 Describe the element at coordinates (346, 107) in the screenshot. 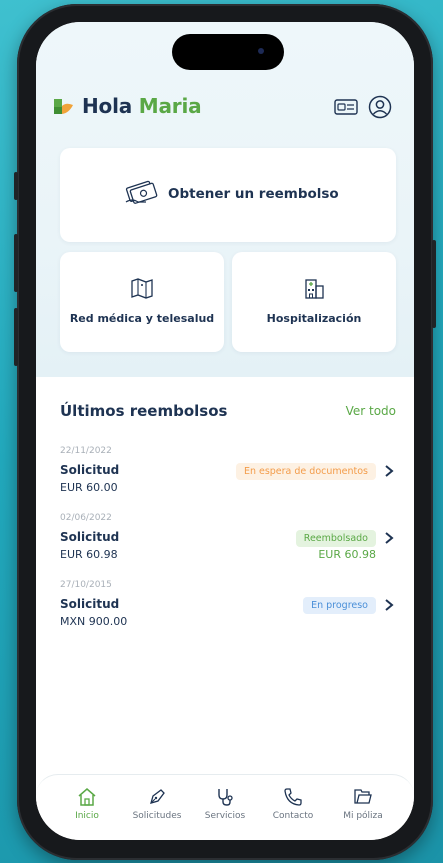

I see `id-card-icon` at that location.